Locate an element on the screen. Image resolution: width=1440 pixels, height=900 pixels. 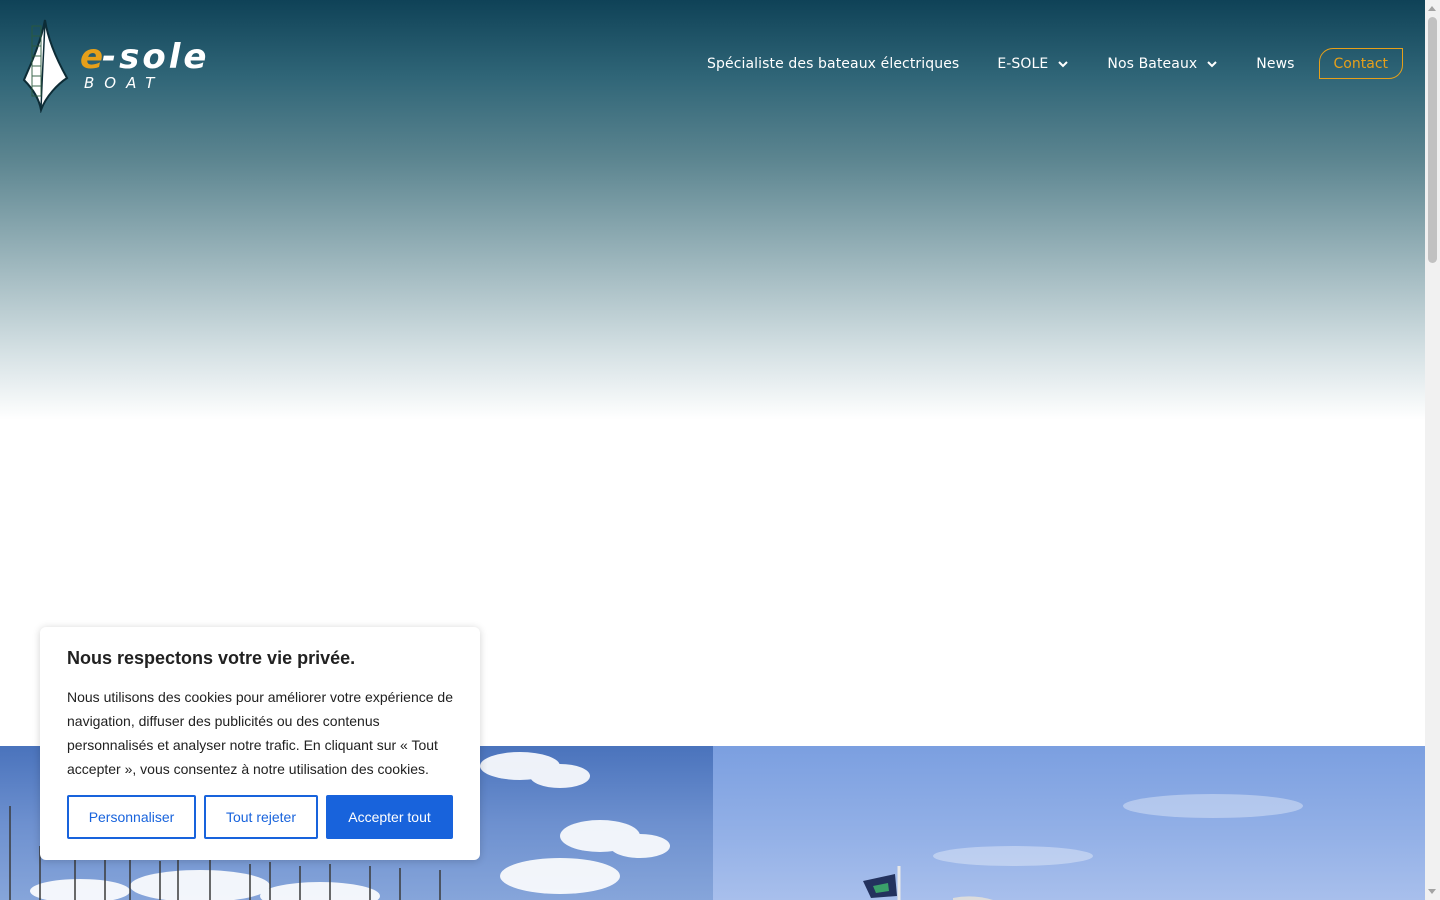
svg-text: e is located at coordinates (92, 57).